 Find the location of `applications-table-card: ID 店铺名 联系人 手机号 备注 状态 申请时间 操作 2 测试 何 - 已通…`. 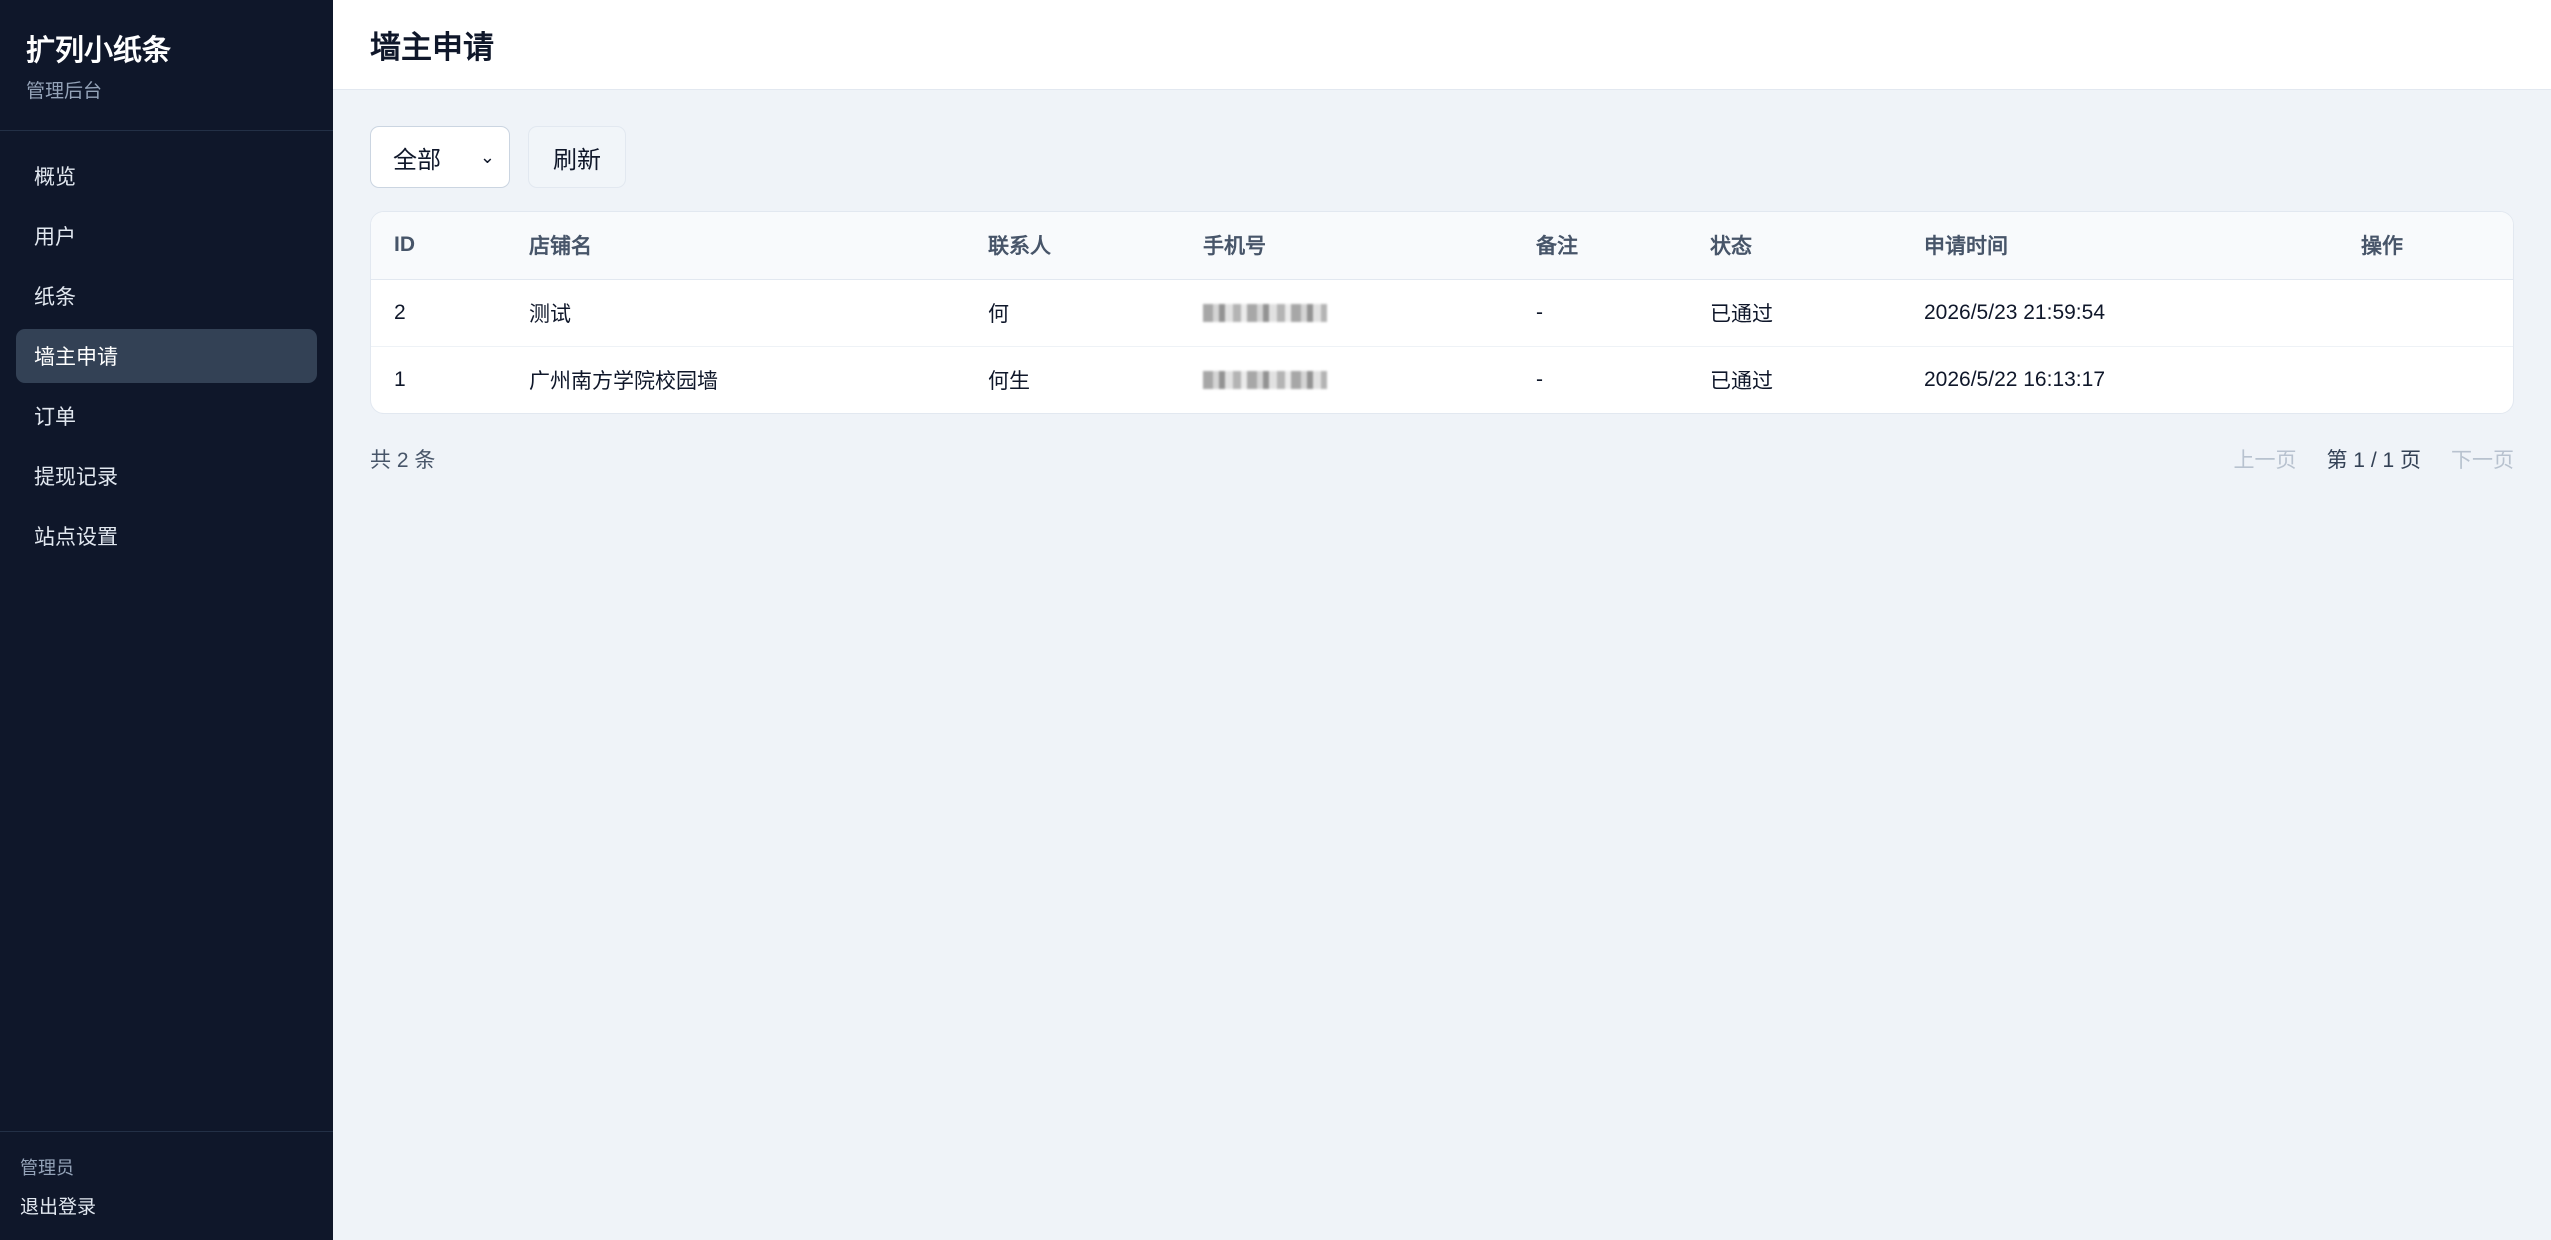

applications-table-card: ID 店铺名 联系人 手机号 备注 状态 申请时间 操作 2 测试 何 - 已通… is located at coordinates (1442, 312).